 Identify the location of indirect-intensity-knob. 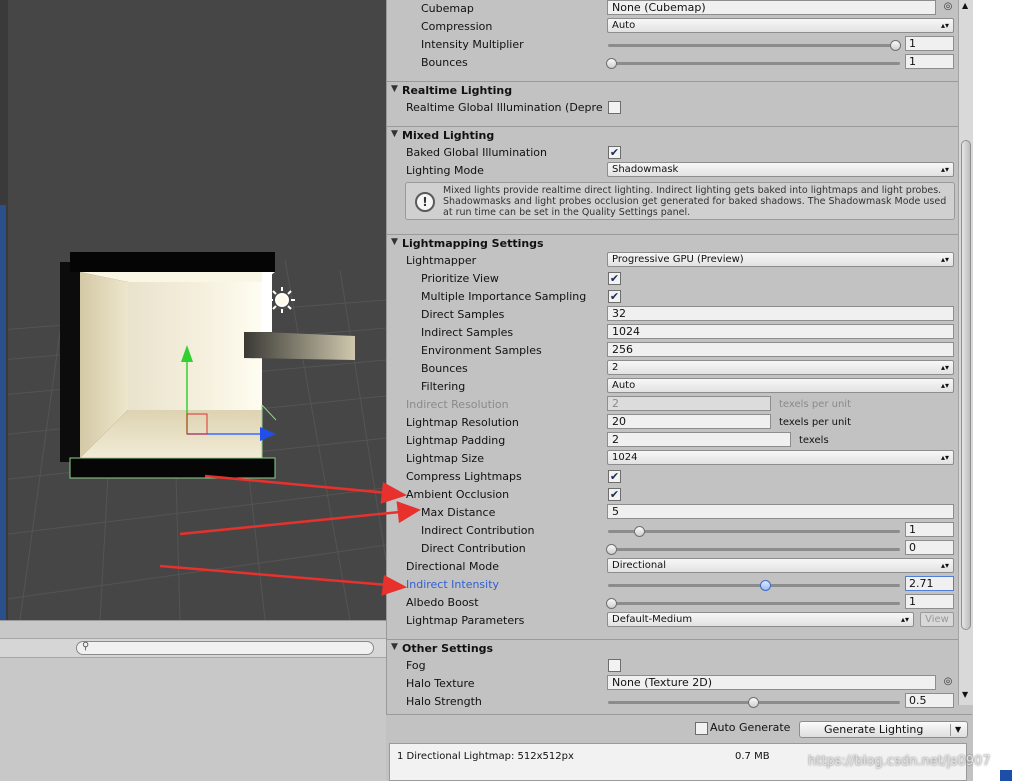
(765, 585).